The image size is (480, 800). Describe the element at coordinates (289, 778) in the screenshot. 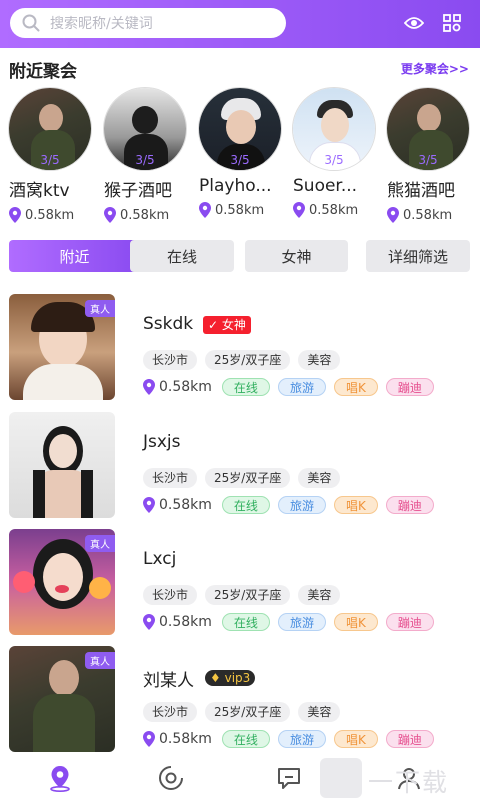

I see `nav-messages-icon` at that location.